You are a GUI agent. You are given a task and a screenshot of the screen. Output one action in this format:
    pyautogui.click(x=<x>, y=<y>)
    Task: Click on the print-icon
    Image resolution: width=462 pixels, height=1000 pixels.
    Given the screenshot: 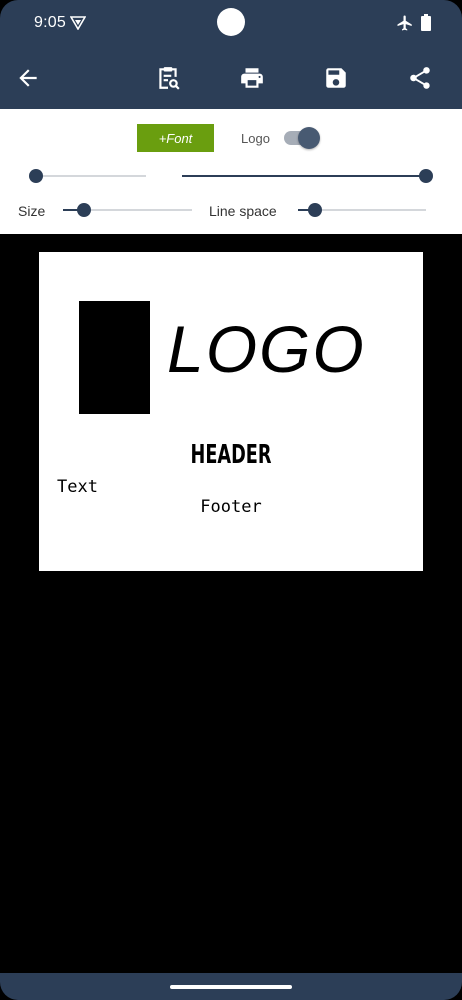 What is the action you would take?
    pyautogui.click(x=252, y=78)
    